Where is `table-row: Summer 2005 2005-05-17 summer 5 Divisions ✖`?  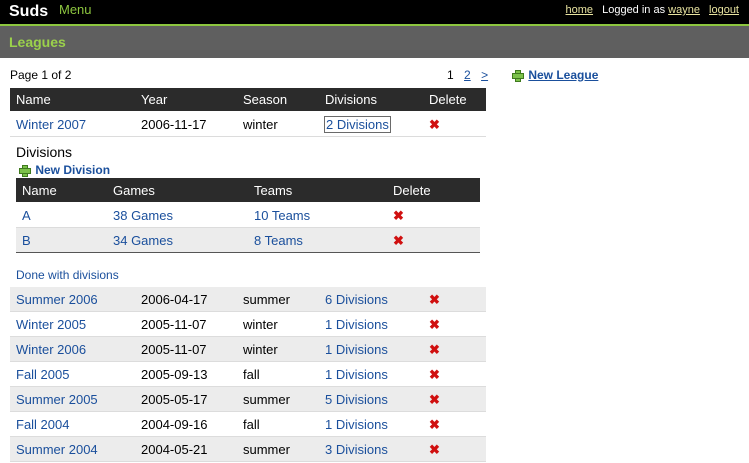 table-row: Summer 2005 2005-05-17 summer 5 Divisions ✖ is located at coordinates (248, 399).